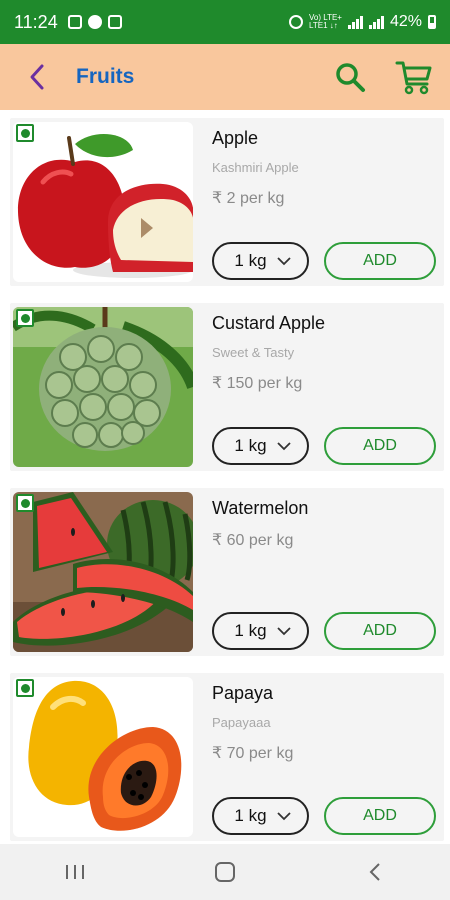 The width and height of the screenshot is (450, 900). What do you see at coordinates (269, 323) in the screenshot?
I see `product-name: Custard Apple` at bounding box center [269, 323].